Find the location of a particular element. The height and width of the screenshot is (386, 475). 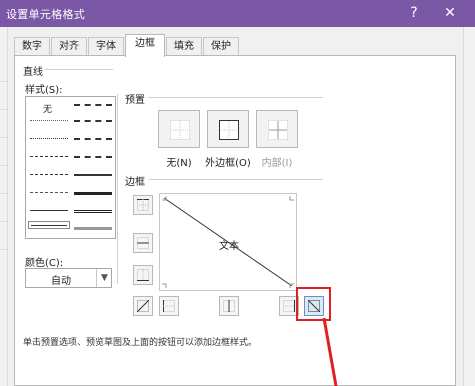

red-arrow-line is located at coordinates (330, 351).